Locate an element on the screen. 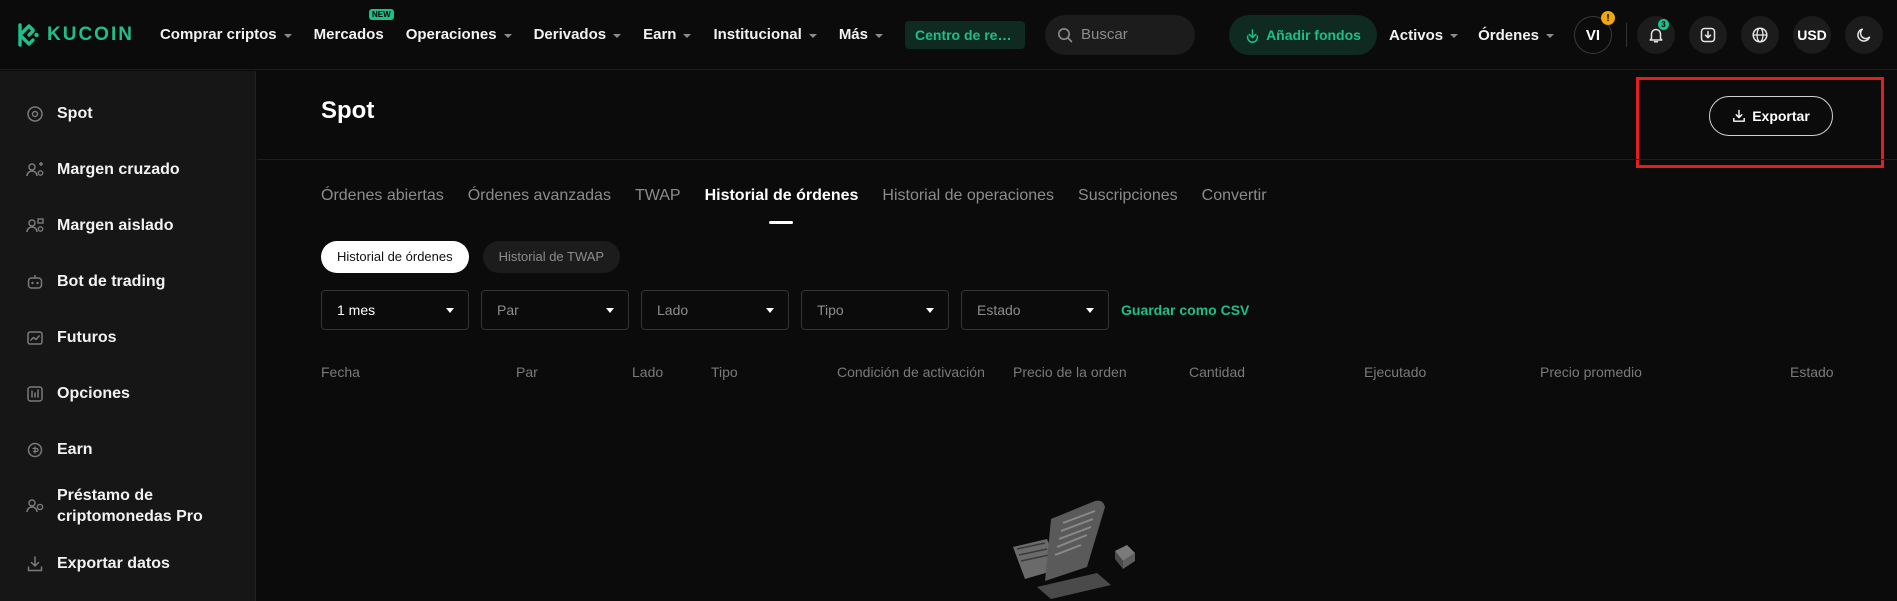 The height and width of the screenshot is (601, 1897). side-select-value: Lado is located at coordinates (673, 310).